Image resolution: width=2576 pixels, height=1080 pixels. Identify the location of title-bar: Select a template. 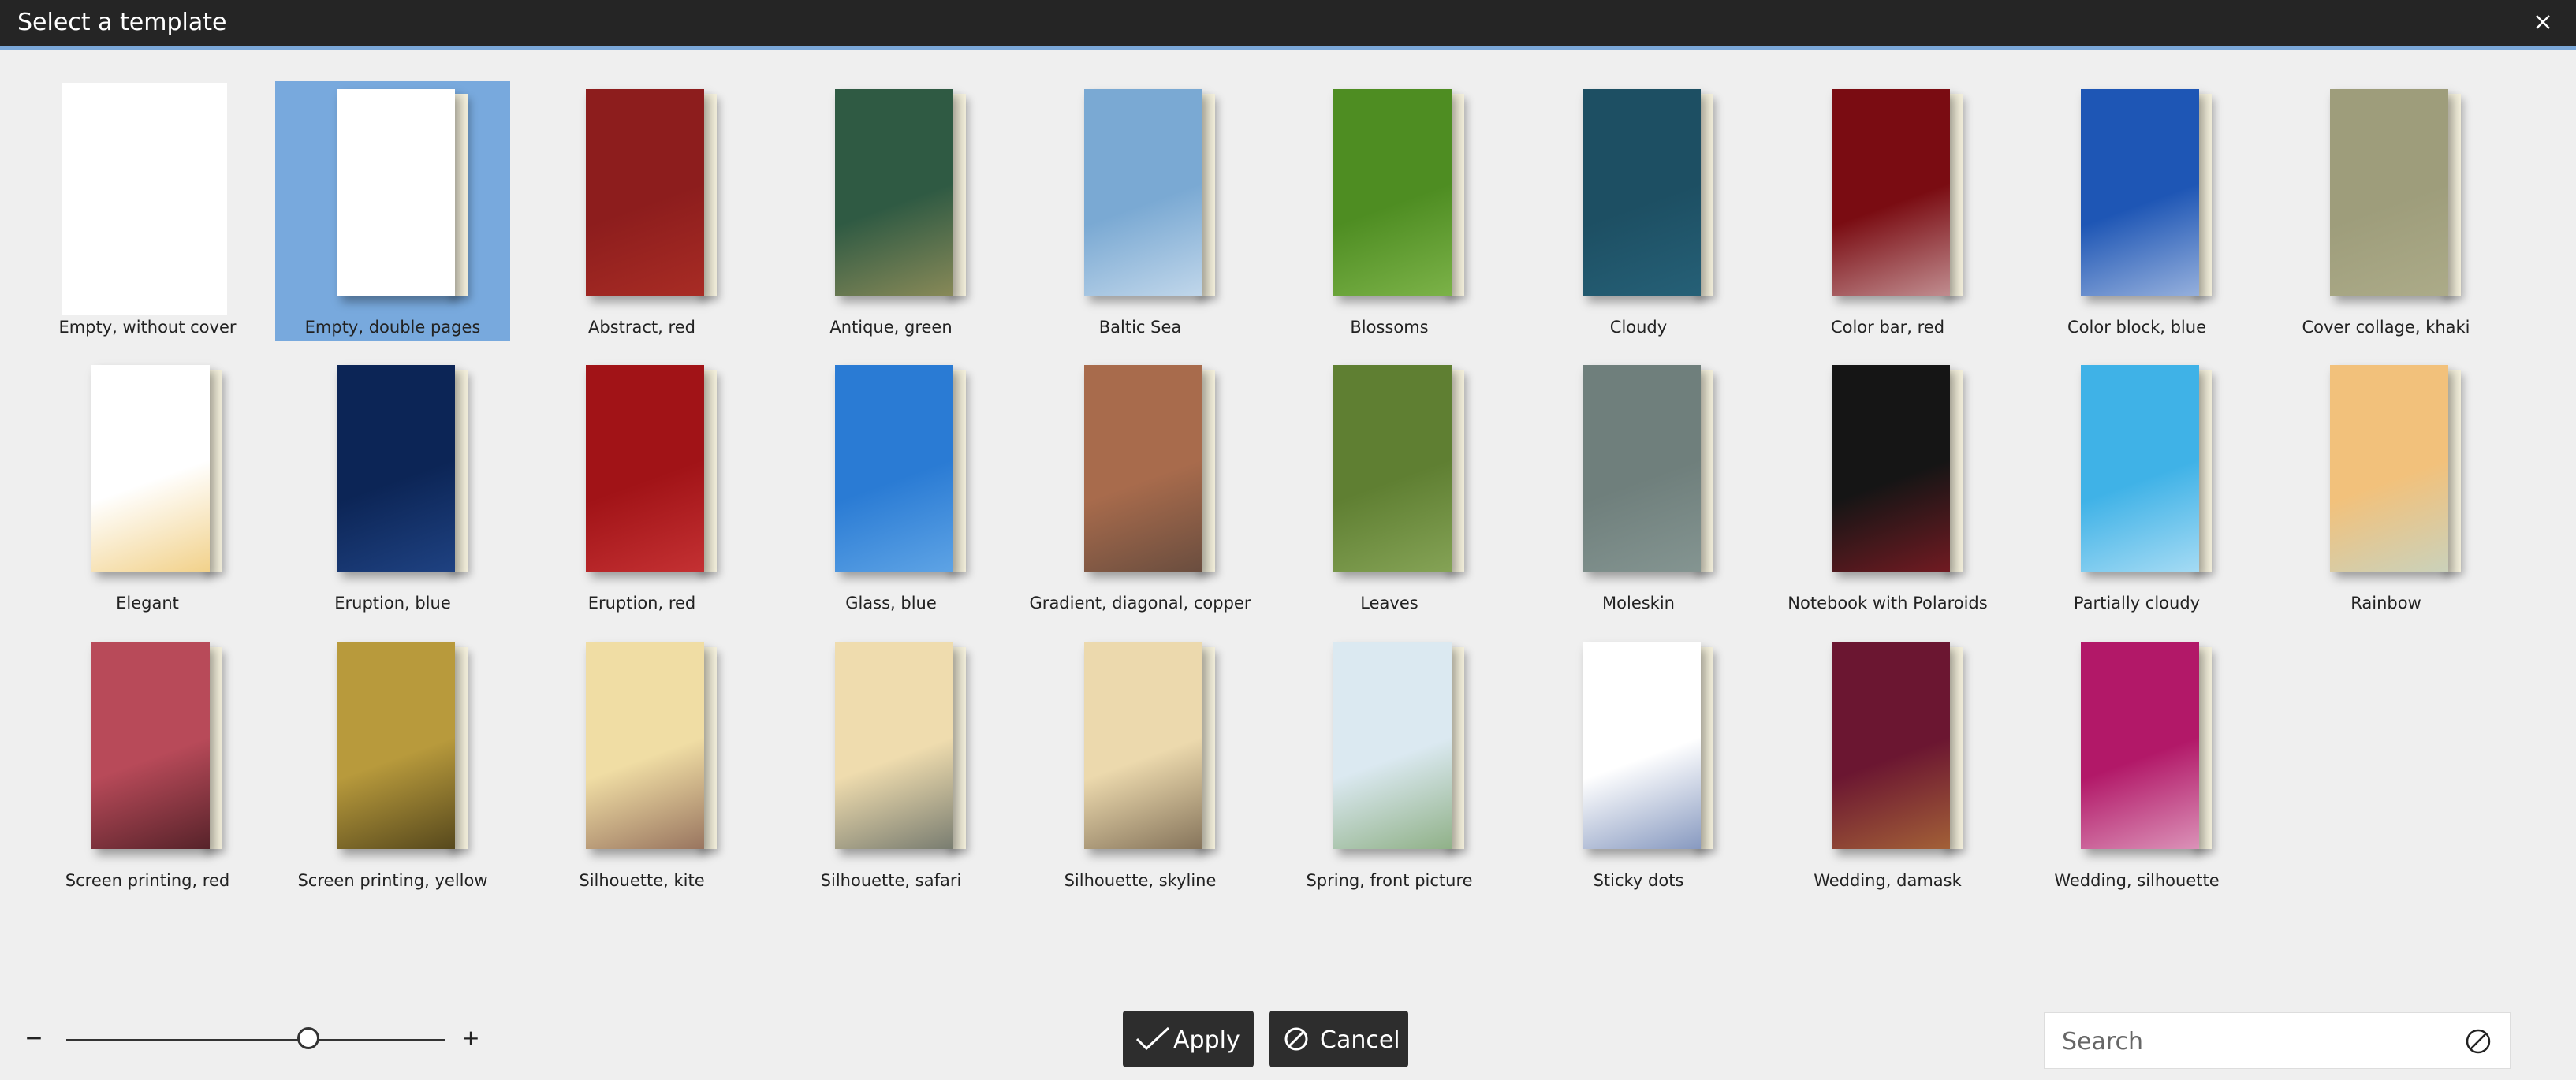
(1288, 23).